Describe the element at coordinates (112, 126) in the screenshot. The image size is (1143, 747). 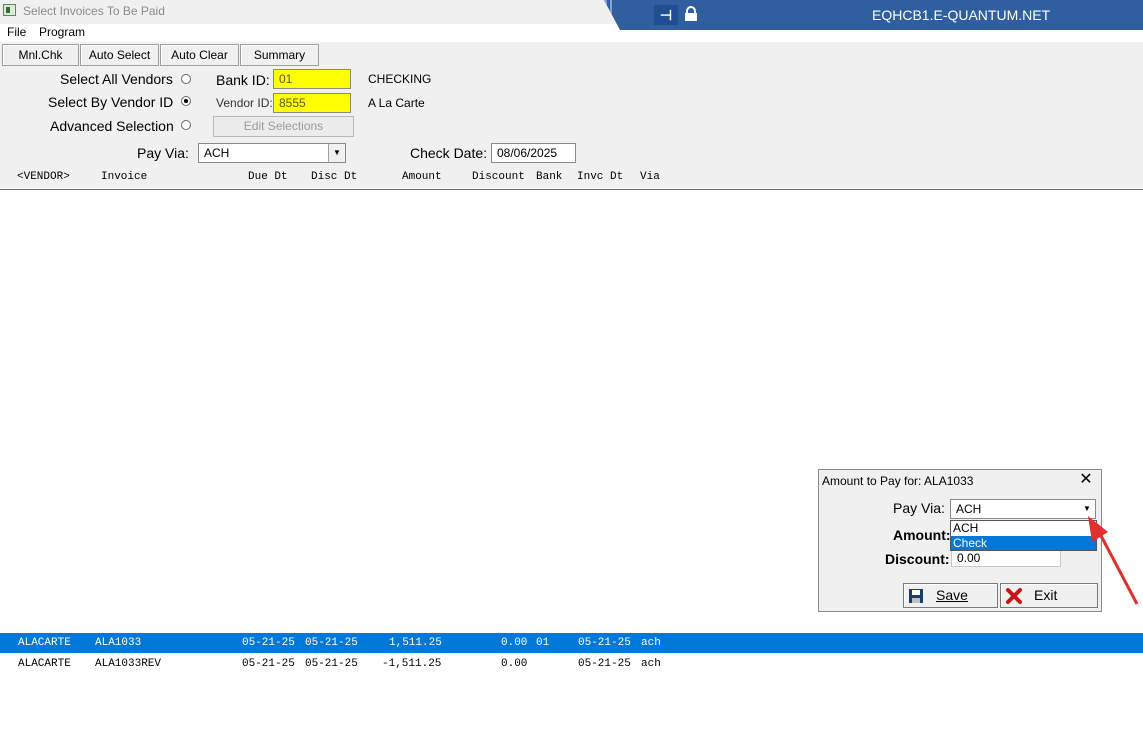
I see `advanced-selection-label: Advanced Selection` at that location.